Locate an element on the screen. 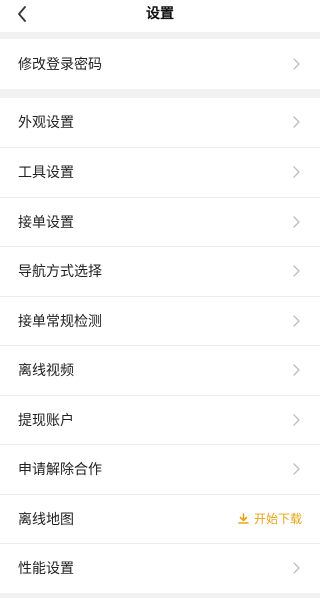 This screenshot has height=598, width=320. settings-item-label: 申请解除合作 is located at coordinates (60, 470).